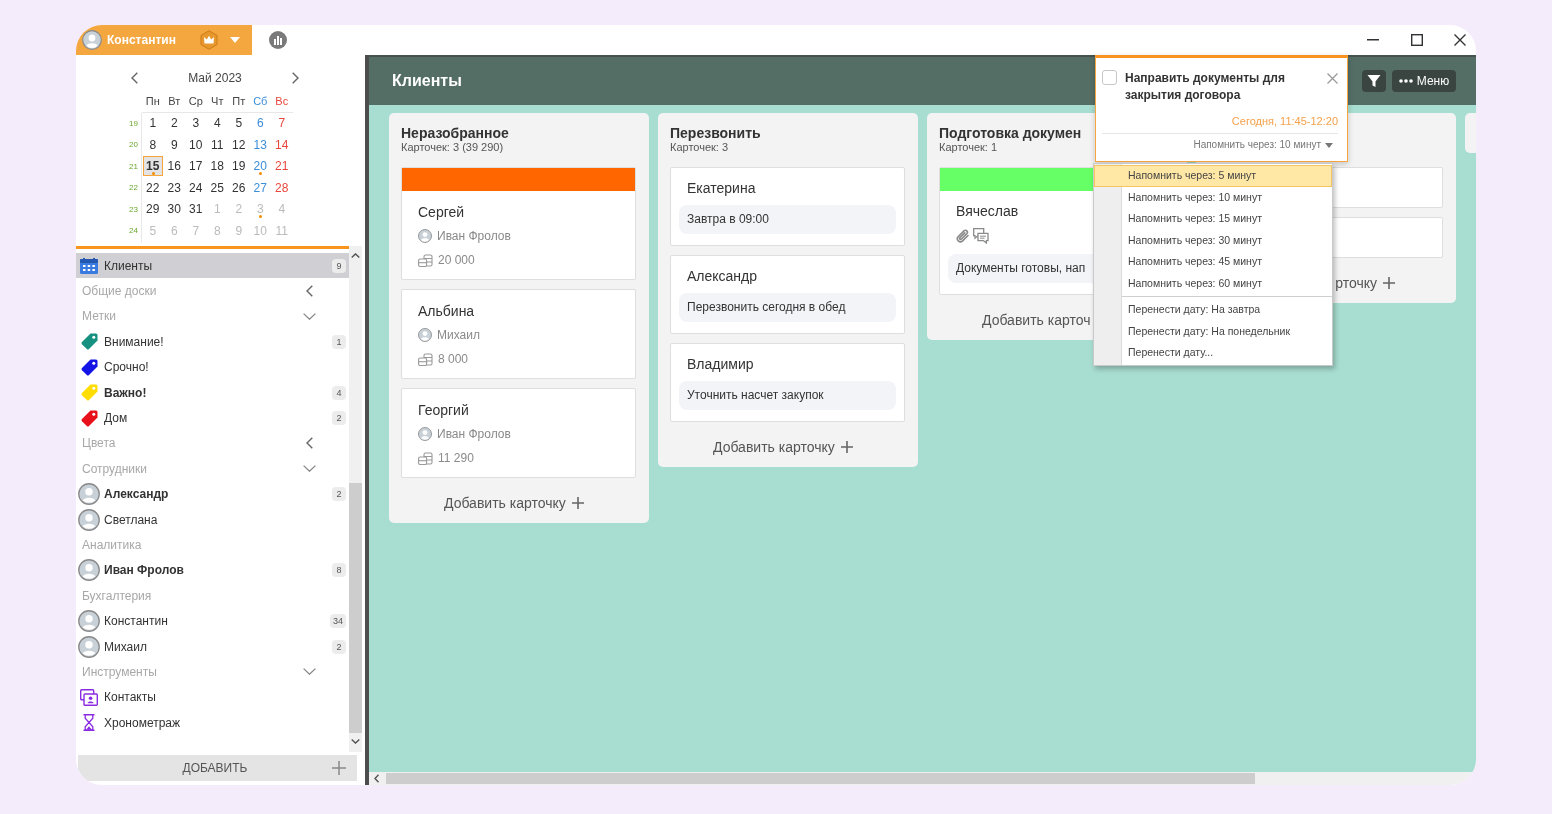  I want to click on weekday-label: Ср, so click(196, 102).